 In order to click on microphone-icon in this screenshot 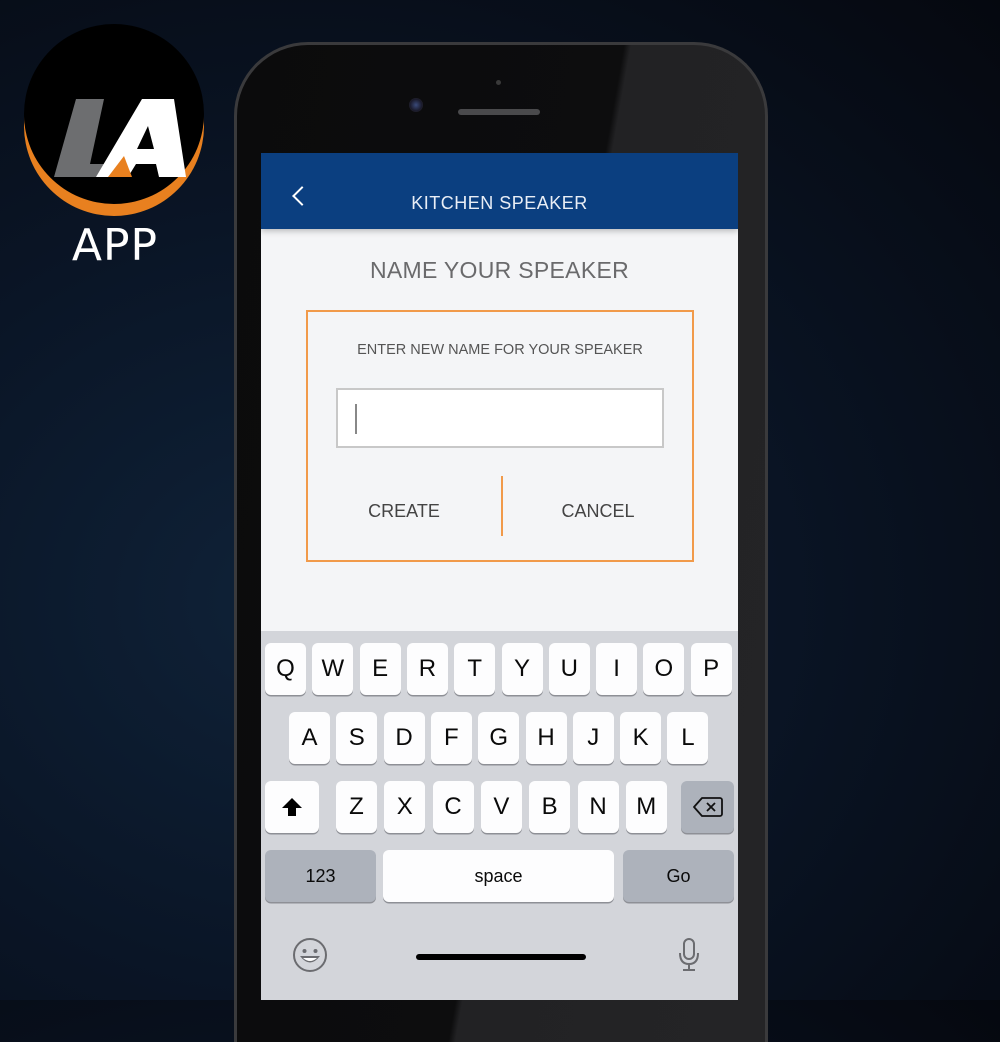, I will do `click(689, 957)`.